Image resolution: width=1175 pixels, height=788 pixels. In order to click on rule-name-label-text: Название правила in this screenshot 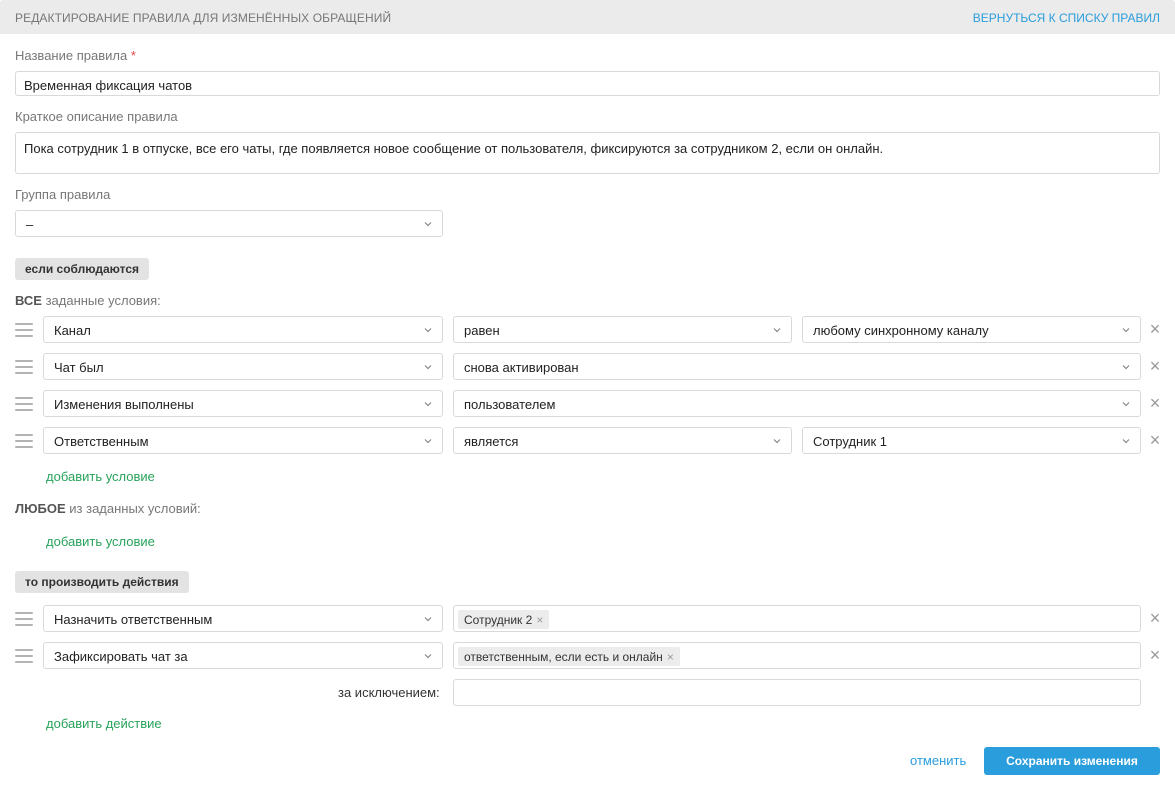, I will do `click(71, 55)`.